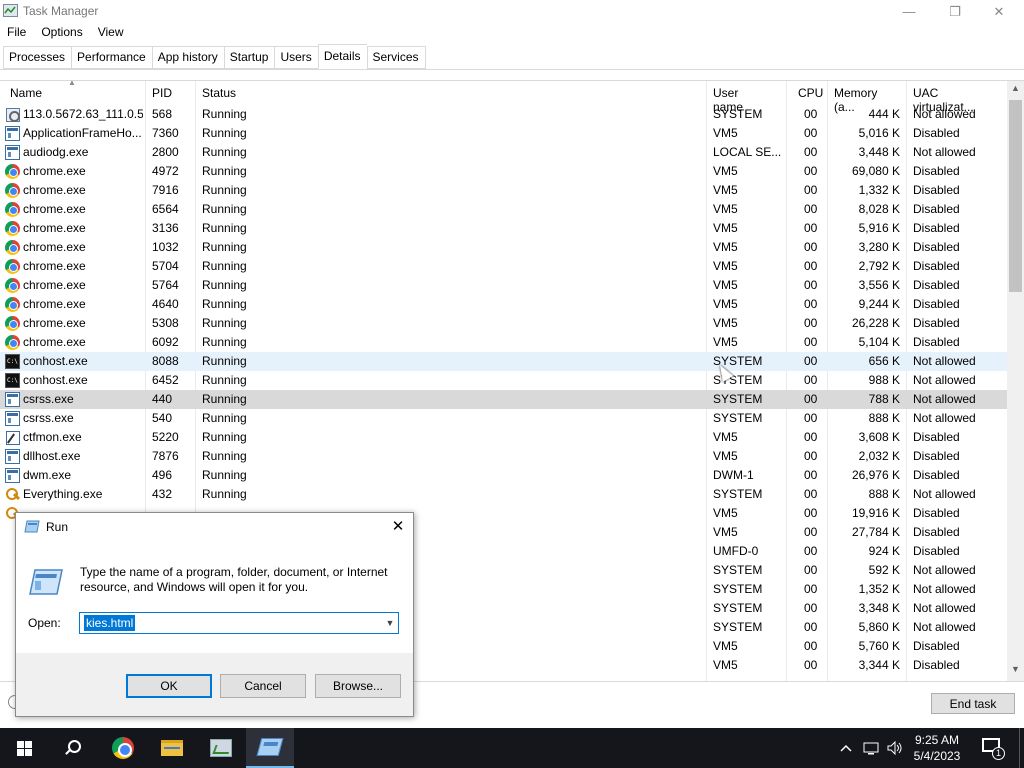 Image resolution: width=1024 pixels, height=768 pixels. I want to click on taskbar-task-manager, so click(221, 748).